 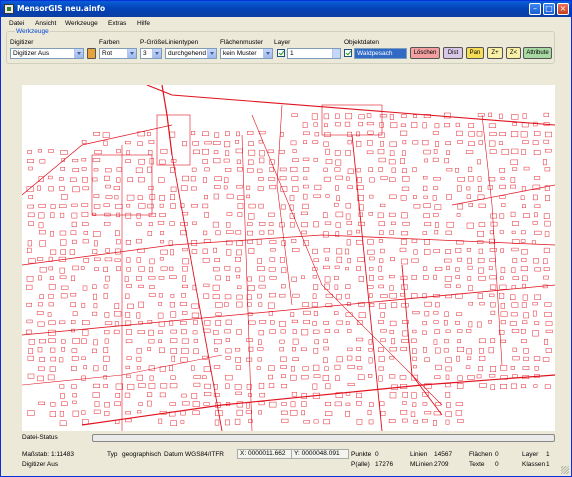 I want to click on line-type-select: durchgehend, so click(x=191, y=53).